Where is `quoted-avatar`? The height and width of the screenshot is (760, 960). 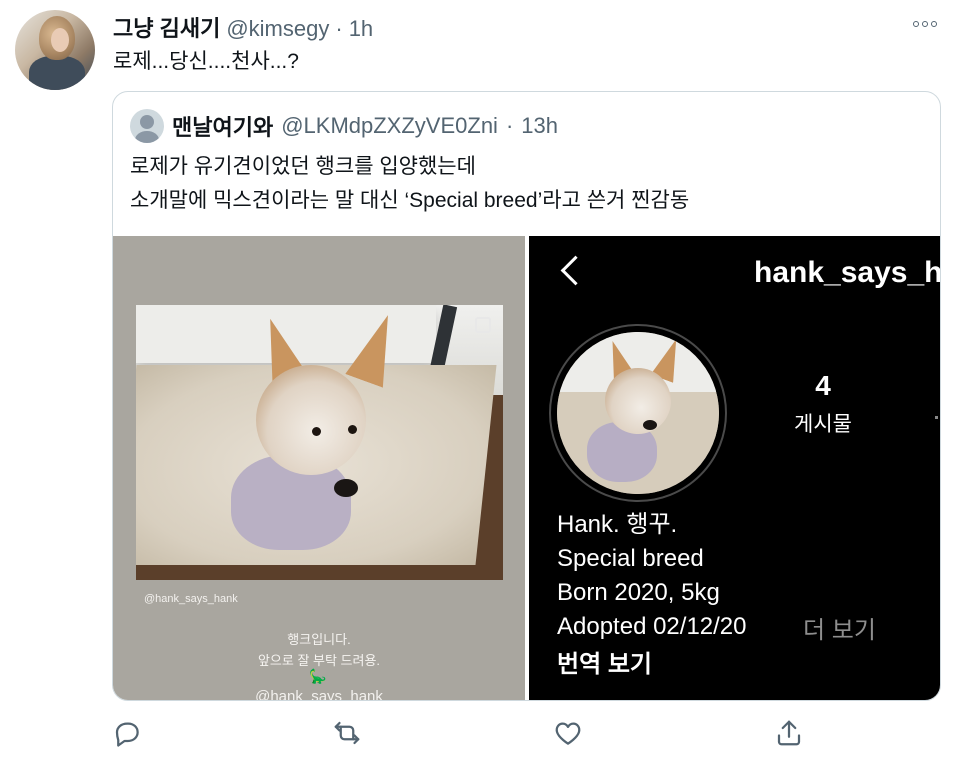
quoted-avatar is located at coordinates (147, 126).